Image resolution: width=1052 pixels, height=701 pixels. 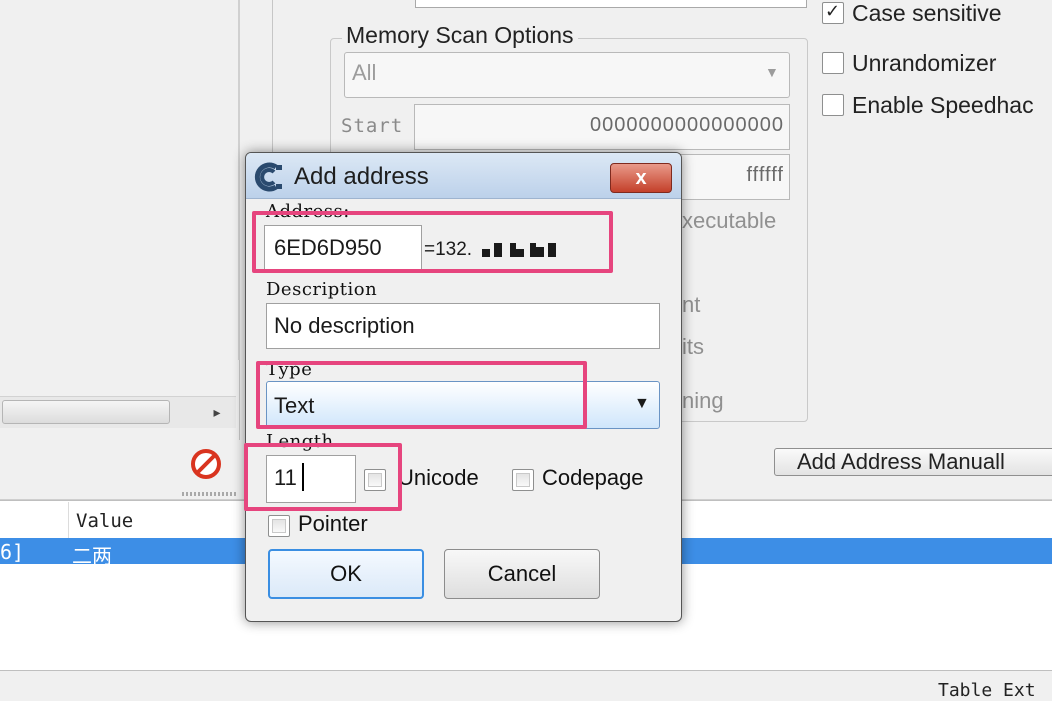 I want to click on row-address: 6], so click(x=12, y=552).